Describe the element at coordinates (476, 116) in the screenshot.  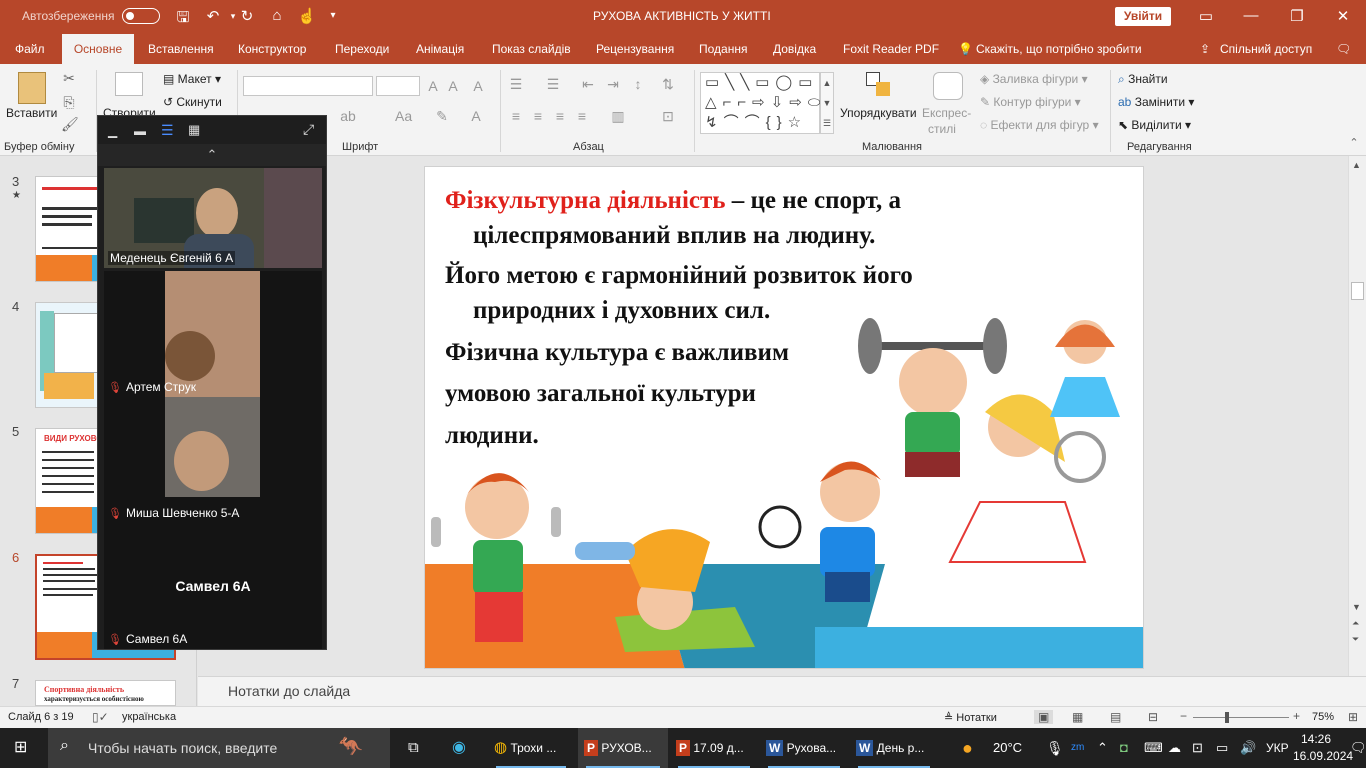
I see `font-color-icon: A` at that location.